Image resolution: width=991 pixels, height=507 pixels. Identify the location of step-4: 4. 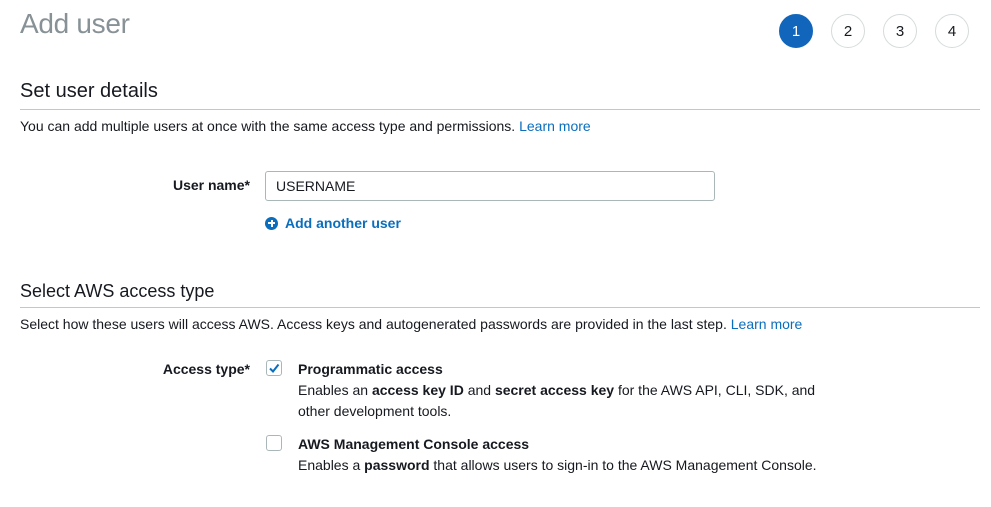
(952, 31).